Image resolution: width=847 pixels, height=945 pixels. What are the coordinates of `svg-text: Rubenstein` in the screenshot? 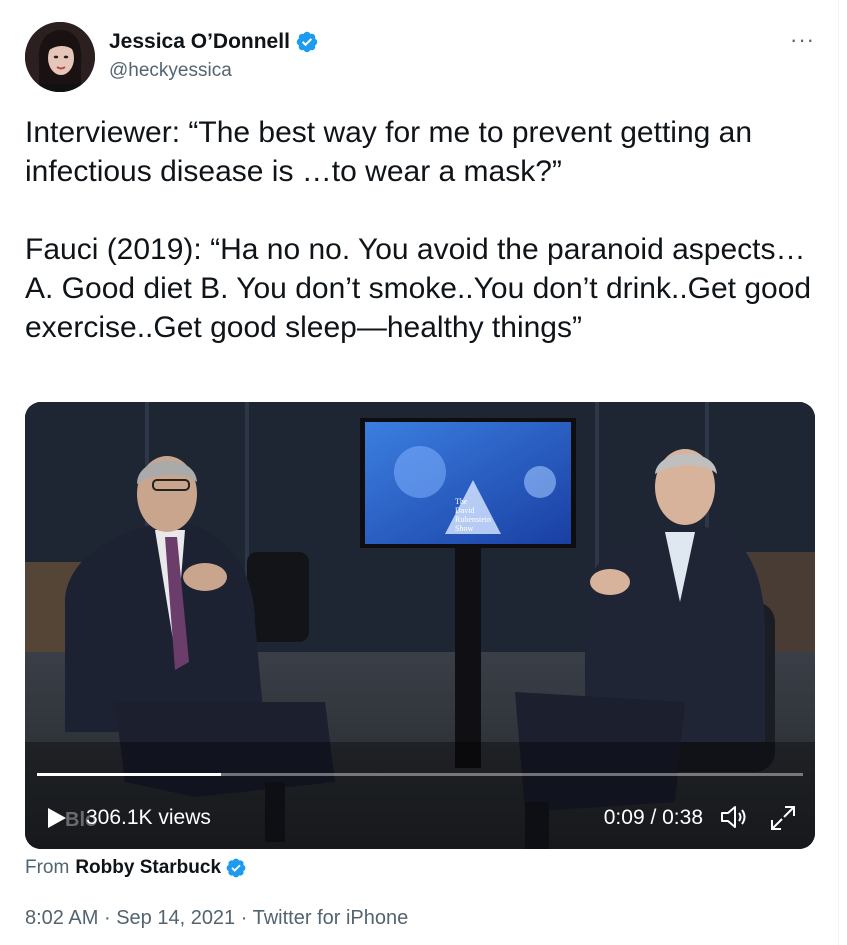 It's located at (473, 519).